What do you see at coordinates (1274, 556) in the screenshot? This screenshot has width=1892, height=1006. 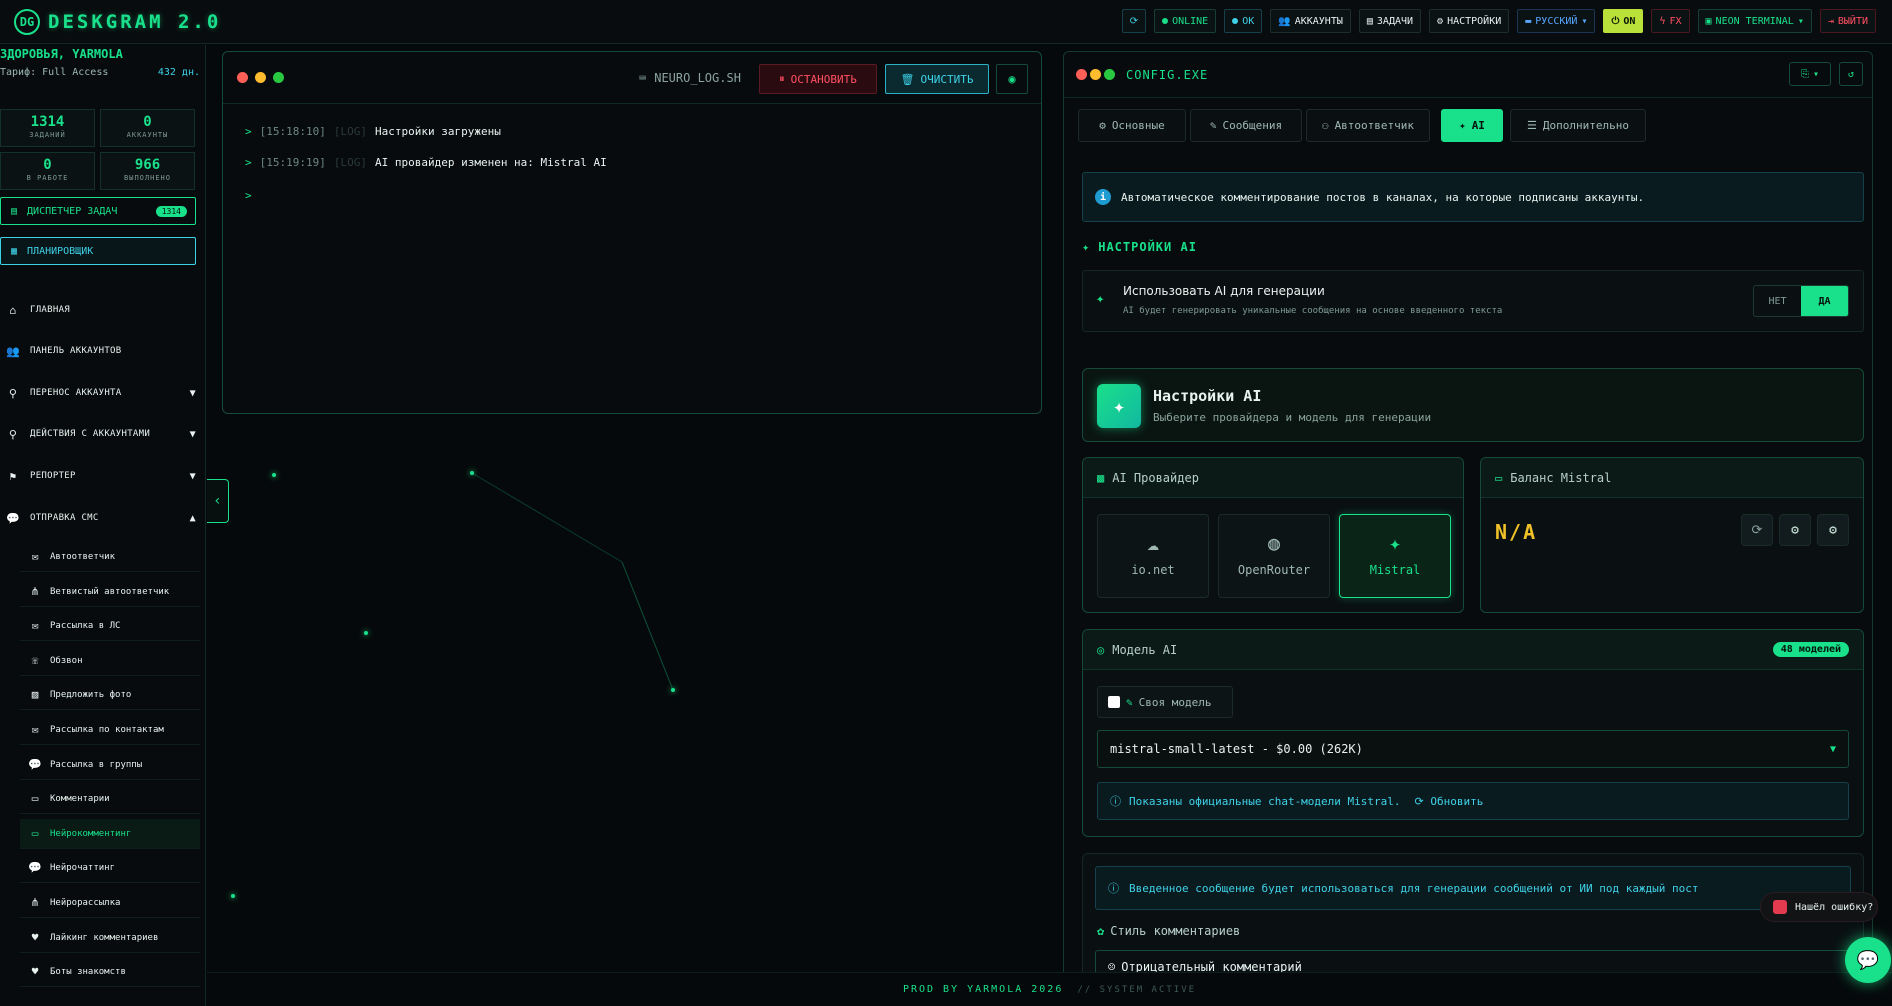 I see `provider-openrouter: ◍ OpenRouter` at bounding box center [1274, 556].